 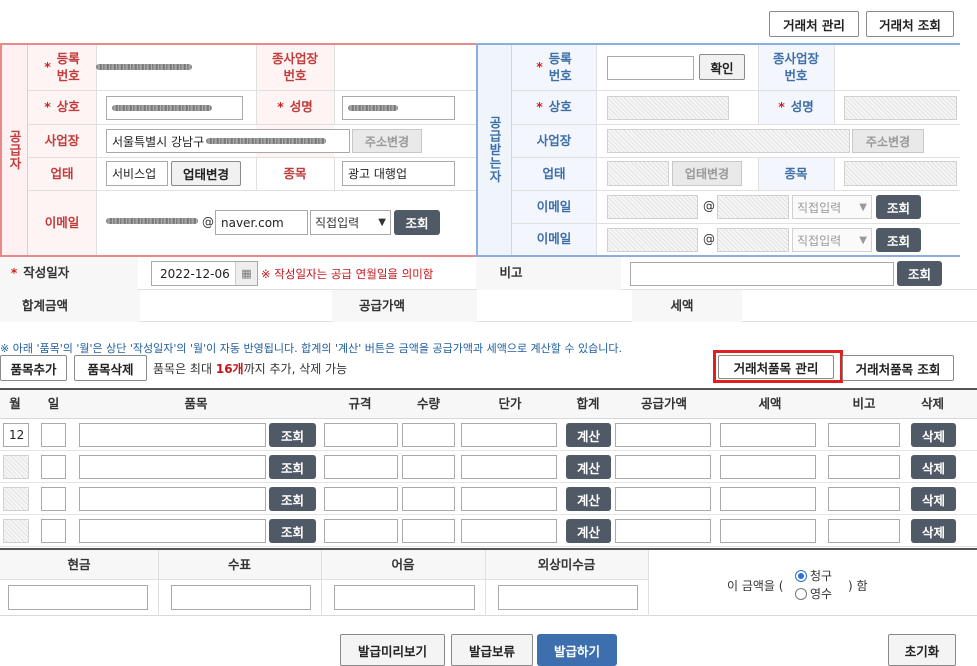 What do you see at coordinates (492, 650) in the screenshot?
I see `issue-hold-button: 발급보류` at bounding box center [492, 650].